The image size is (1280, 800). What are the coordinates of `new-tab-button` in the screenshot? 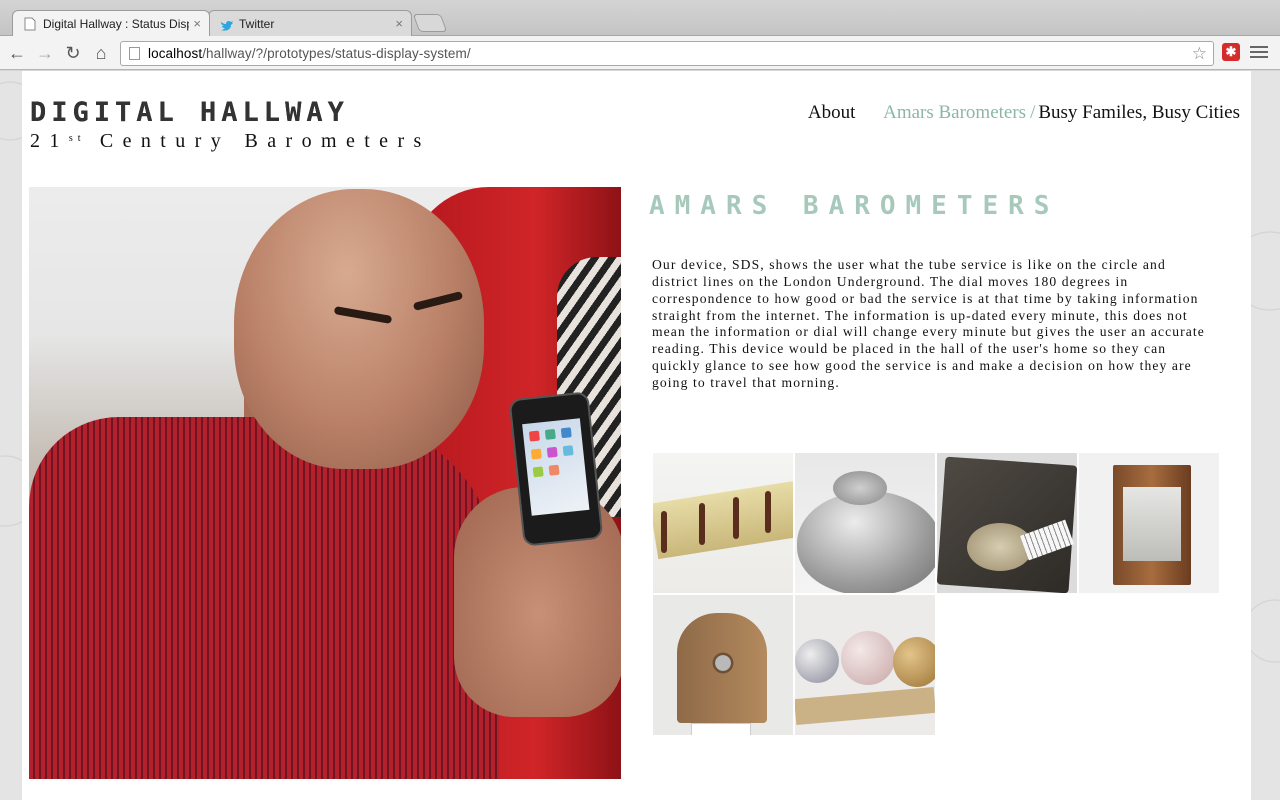 It's located at (430, 23).